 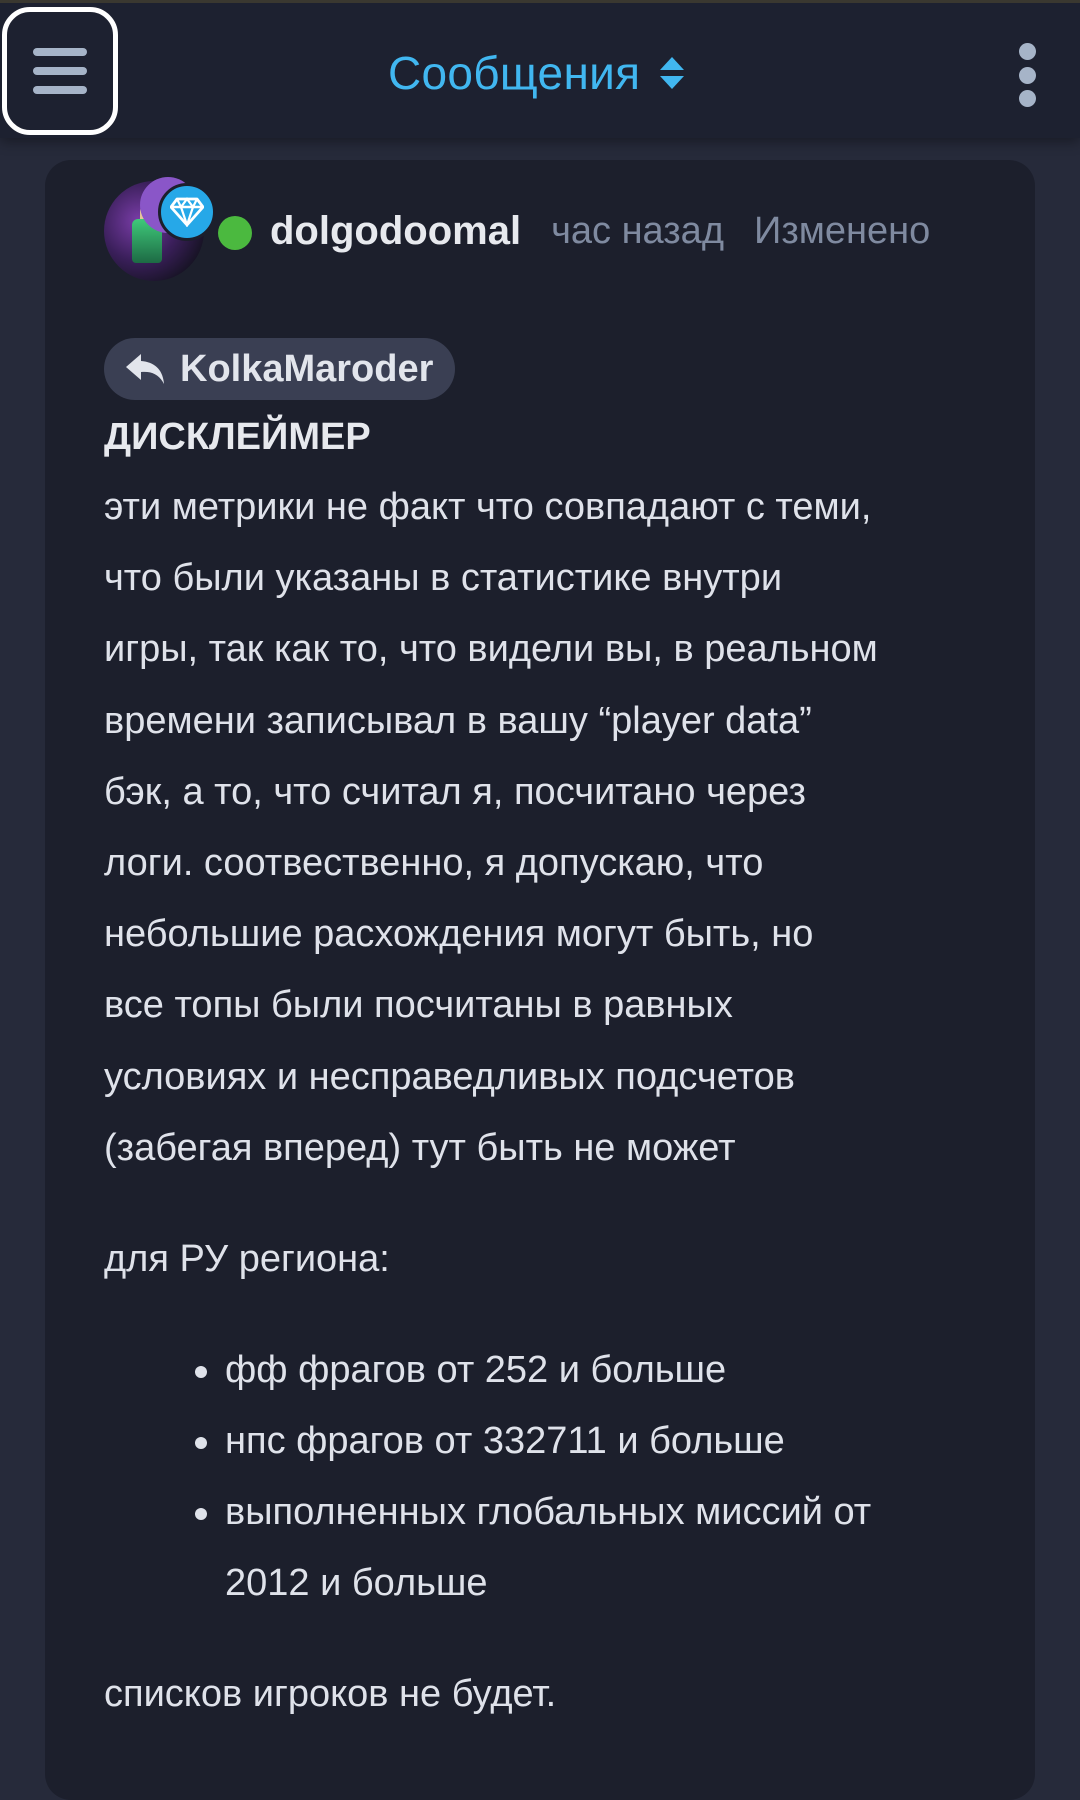 What do you see at coordinates (60, 71) in the screenshot?
I see `menu-button` at bounding box center [60, 71].